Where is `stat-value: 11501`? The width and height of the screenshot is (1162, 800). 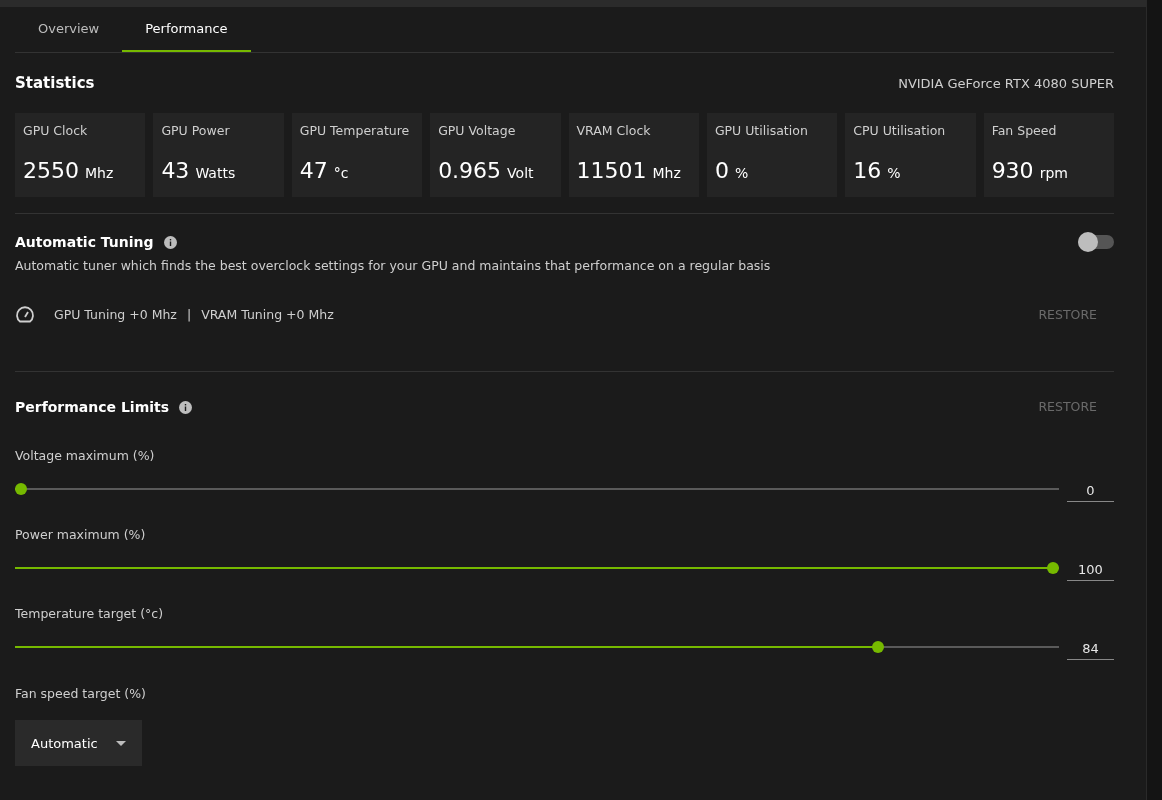 stat-value: 11501 is located at coordinates (611, 170).